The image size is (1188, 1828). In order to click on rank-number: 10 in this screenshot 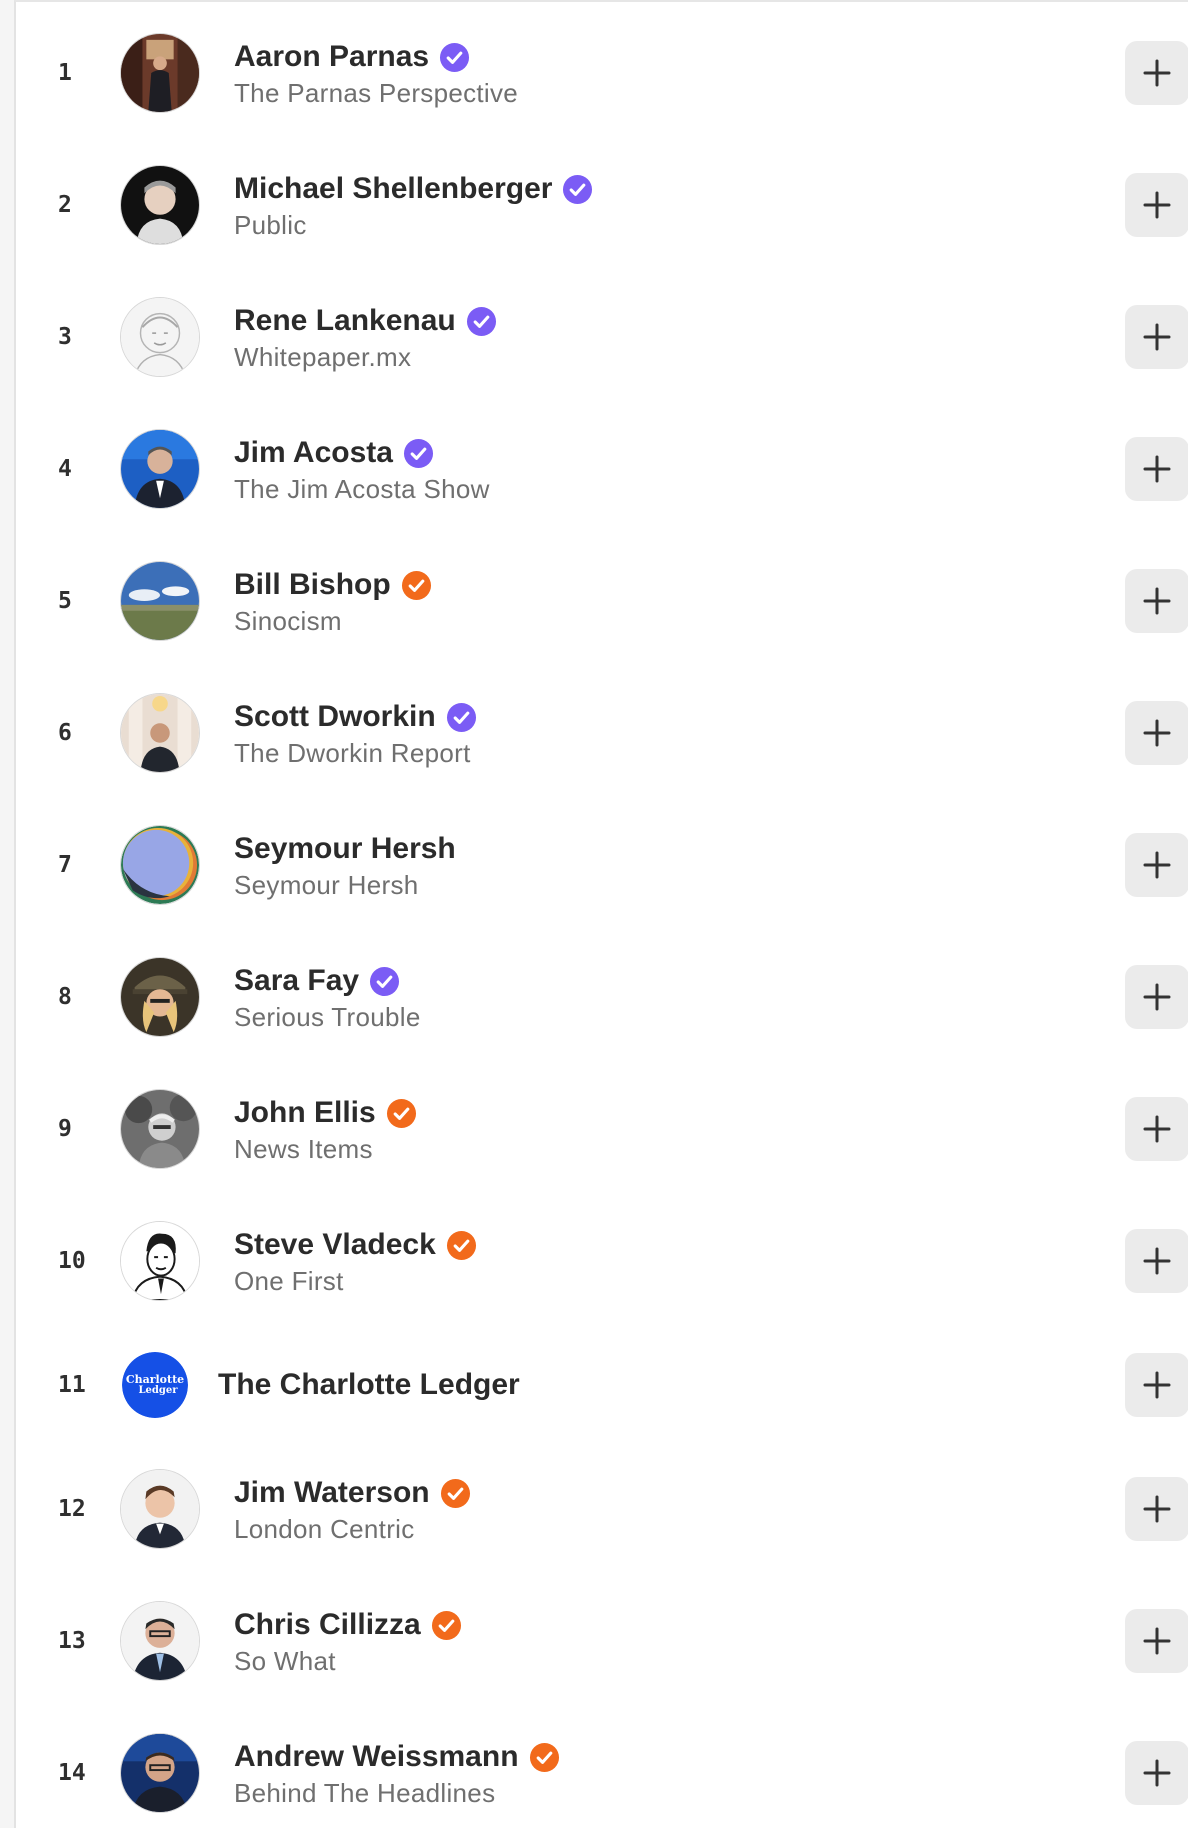, I will do `click(72, 1261)`.